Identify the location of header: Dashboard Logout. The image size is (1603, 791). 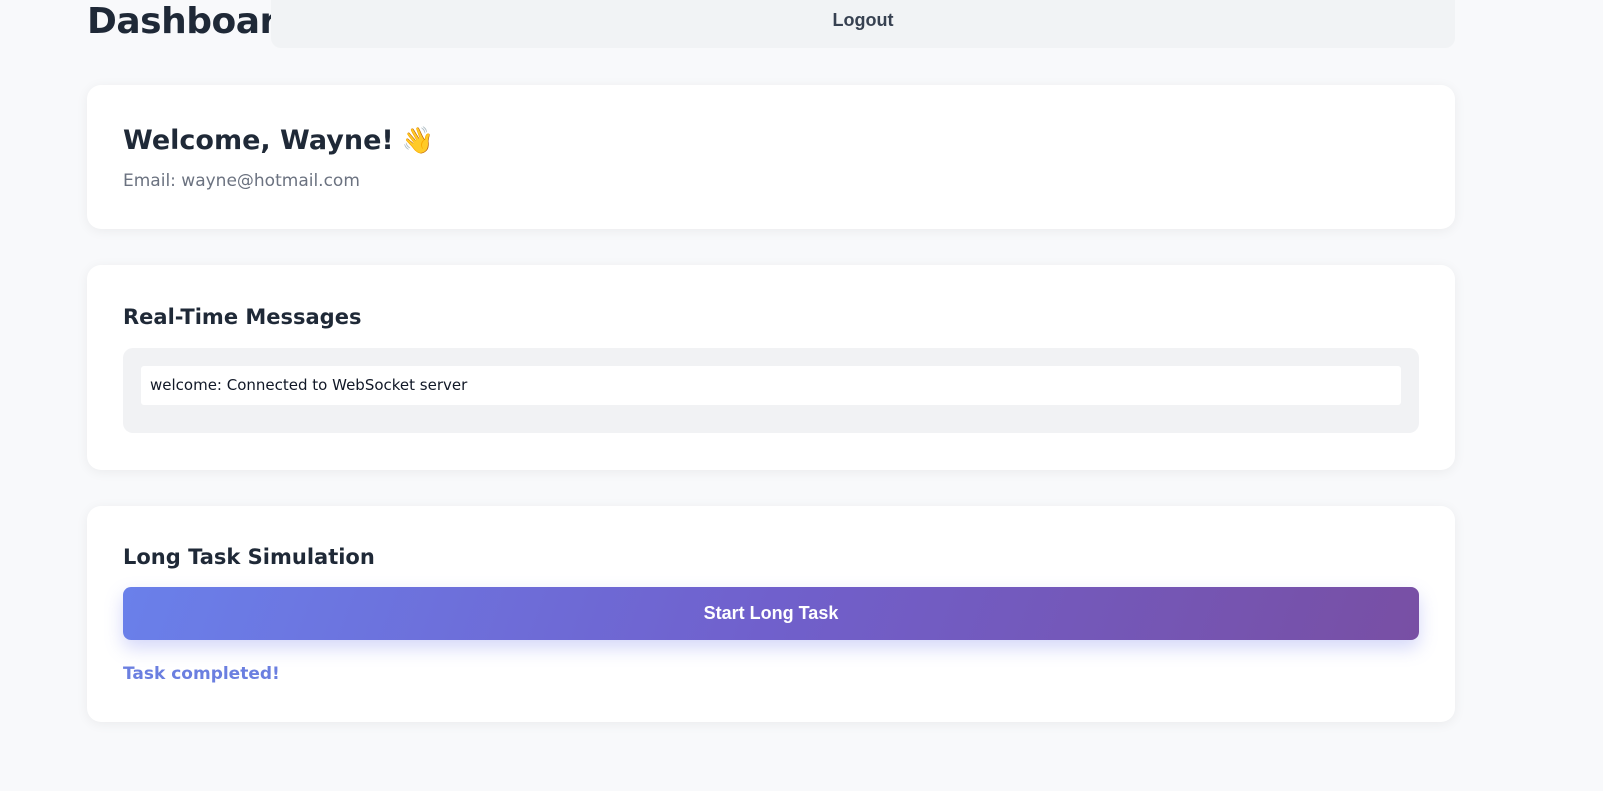
(771, 24).